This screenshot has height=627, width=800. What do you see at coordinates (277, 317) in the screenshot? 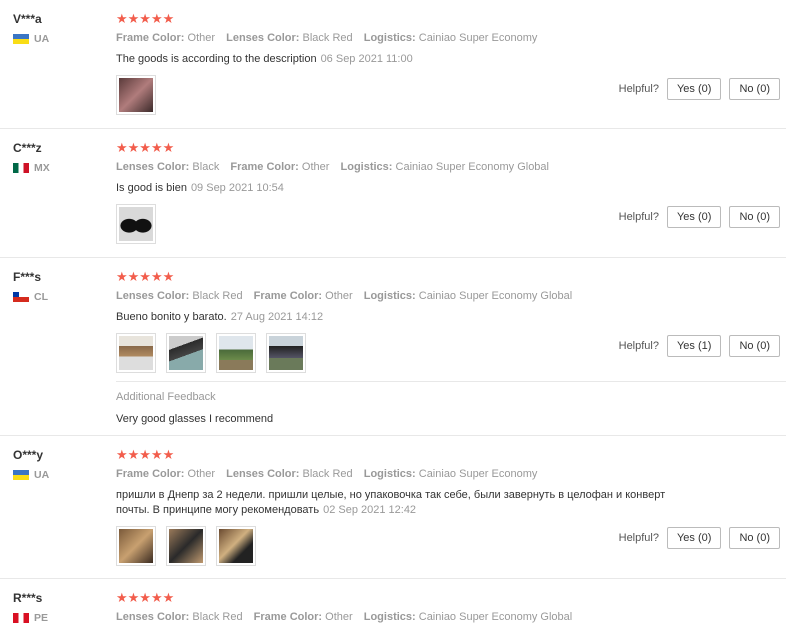
I see `review-date: 27 Aug 2021 14:12` at bounding box center [277, 317].